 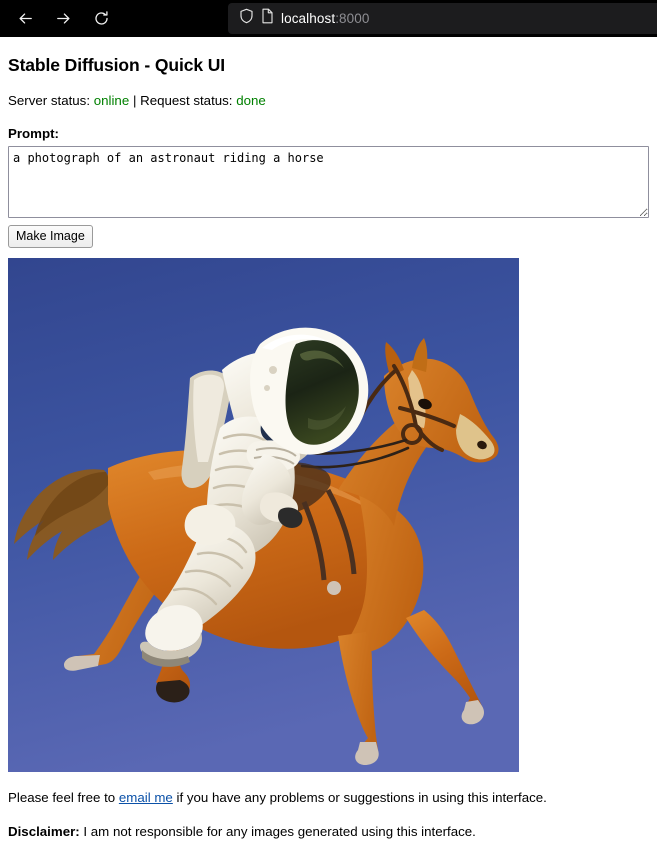 I want to click on request-status-label: Request status:, so click(x=186, y=100).